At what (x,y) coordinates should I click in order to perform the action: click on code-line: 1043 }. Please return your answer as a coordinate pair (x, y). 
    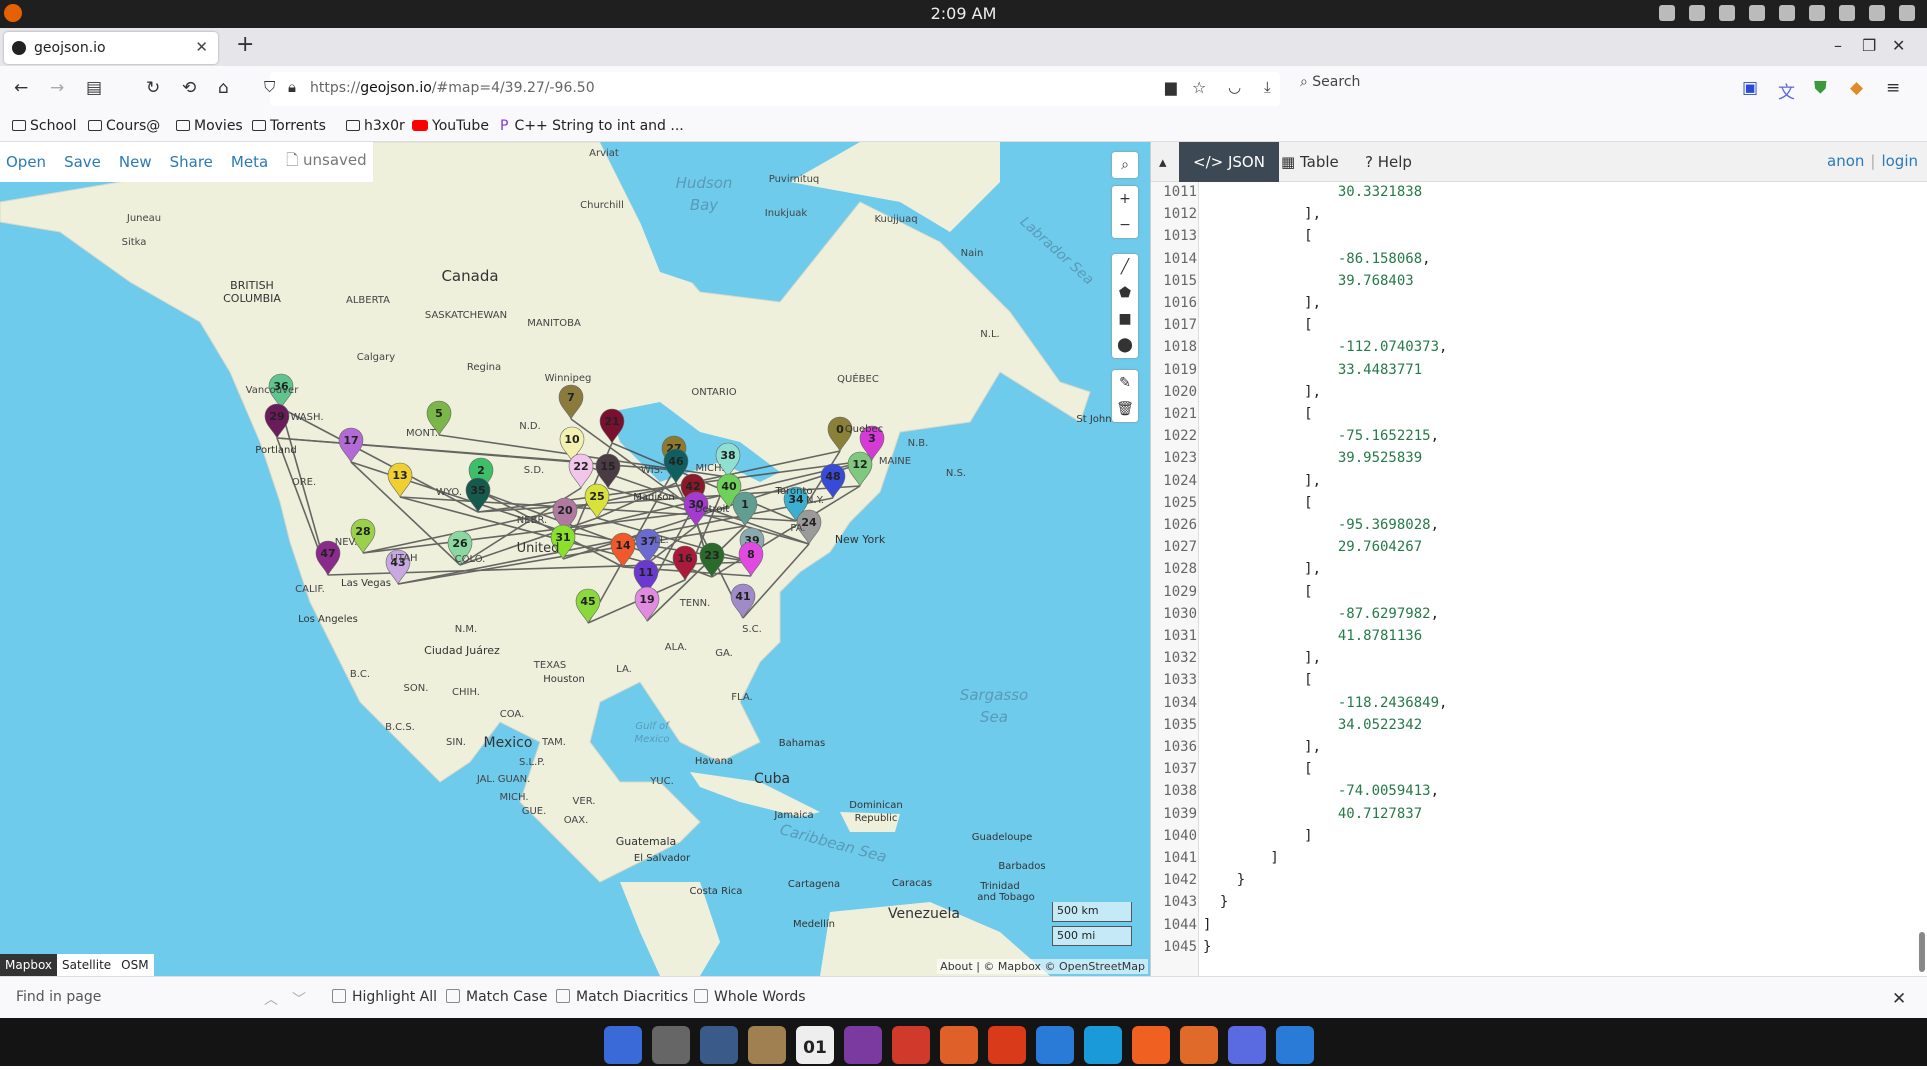
    Looking at the image, I should click on (1531, 905).